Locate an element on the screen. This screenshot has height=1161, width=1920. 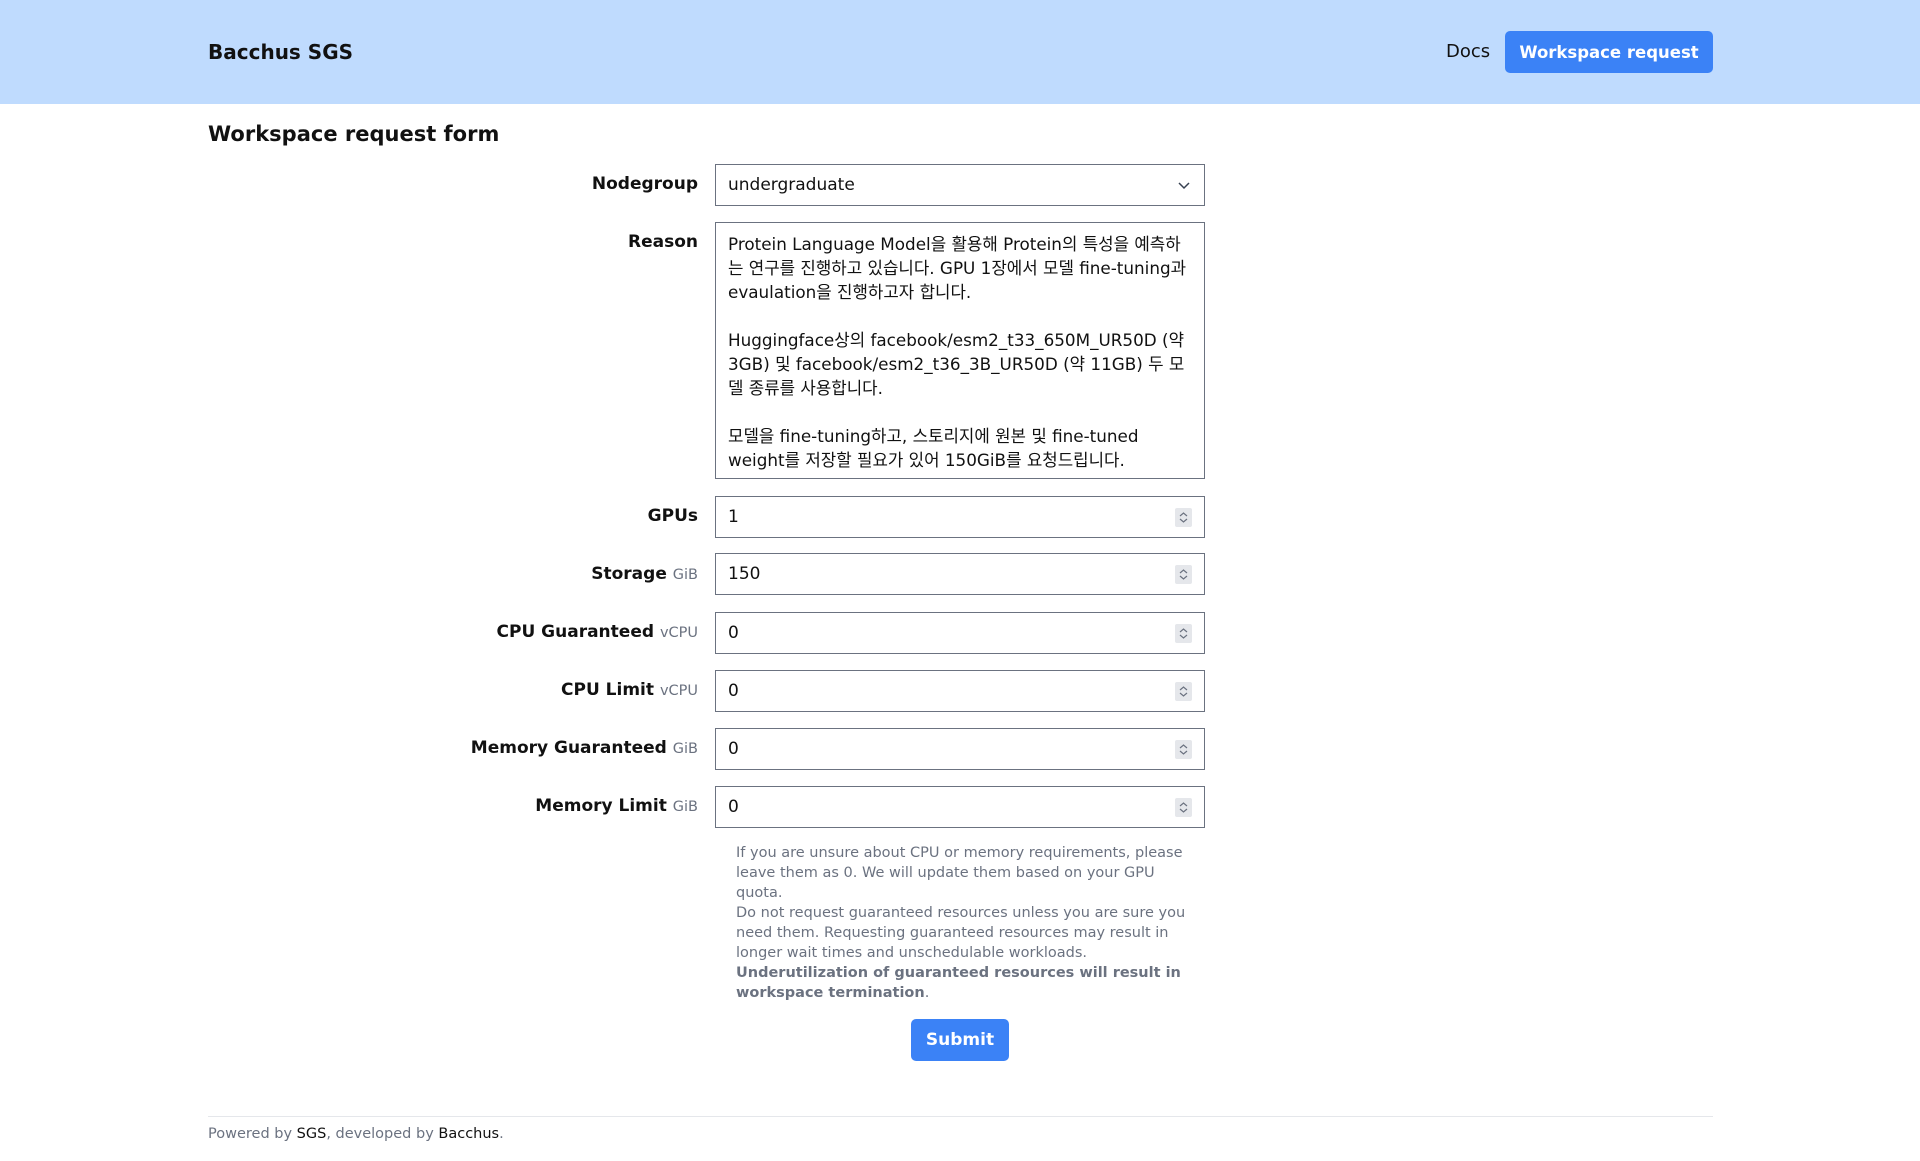
page-title: Workspace request form is located at coordinates (354, 134).